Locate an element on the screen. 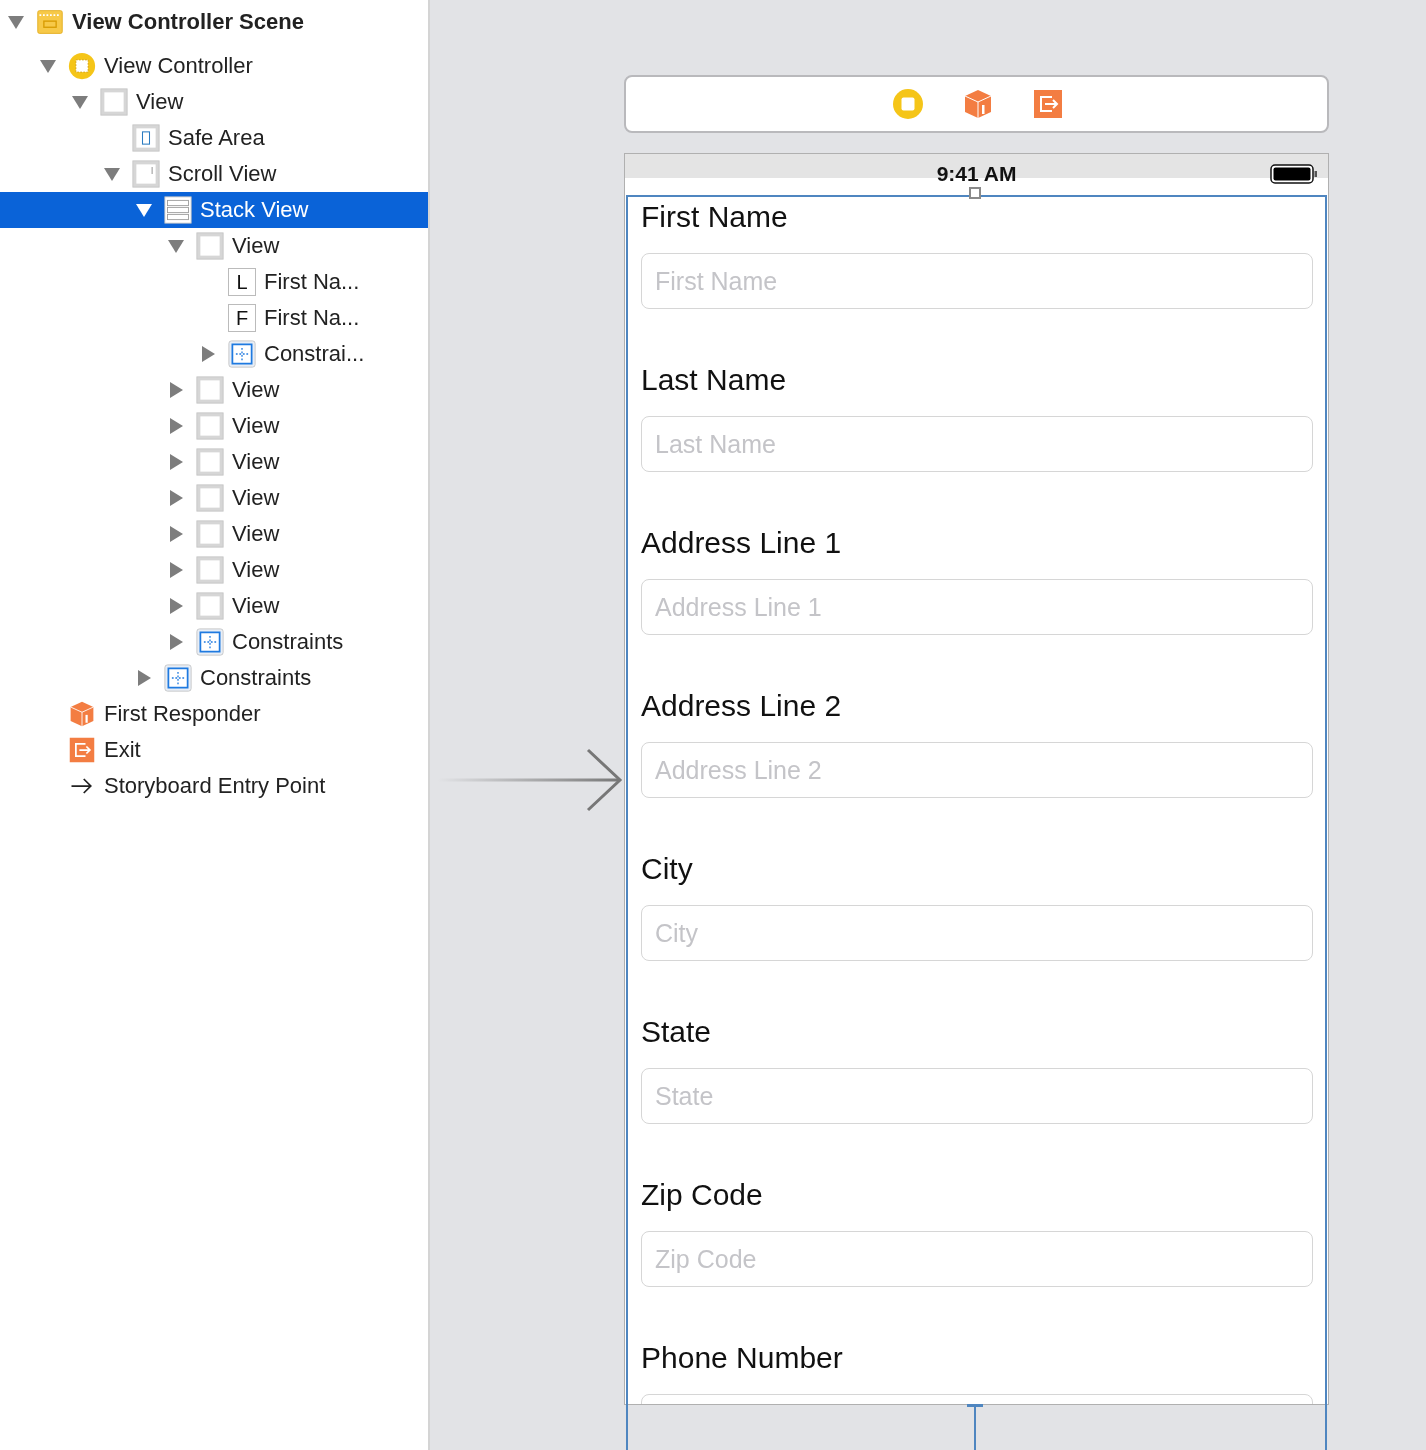  scene-icon is located at coordinates (50, 22).